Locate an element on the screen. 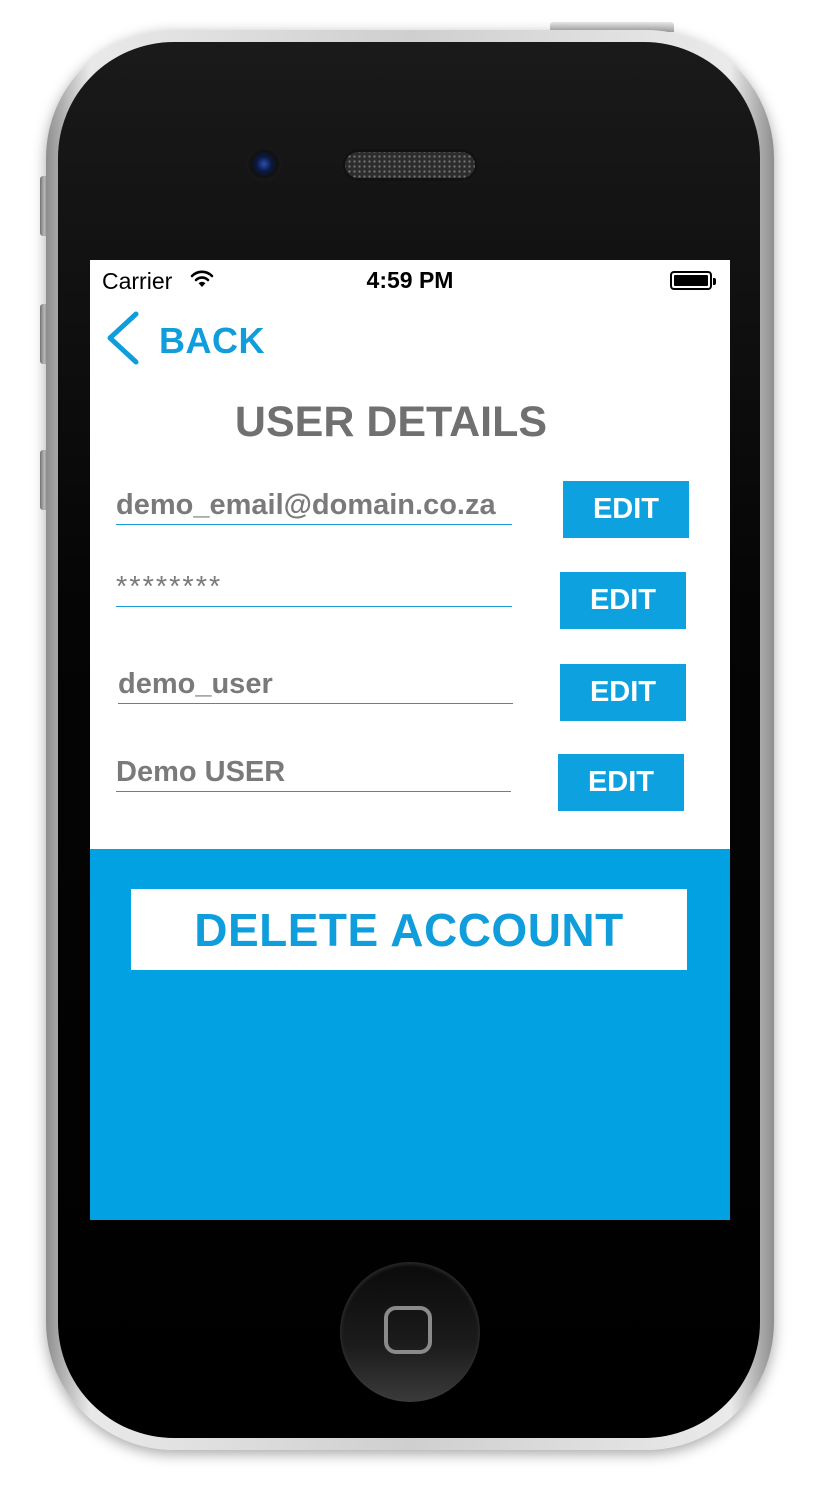 The image size is (814, 1496). edit-display-name-button: EDIT is located at coordinates (621, 782).